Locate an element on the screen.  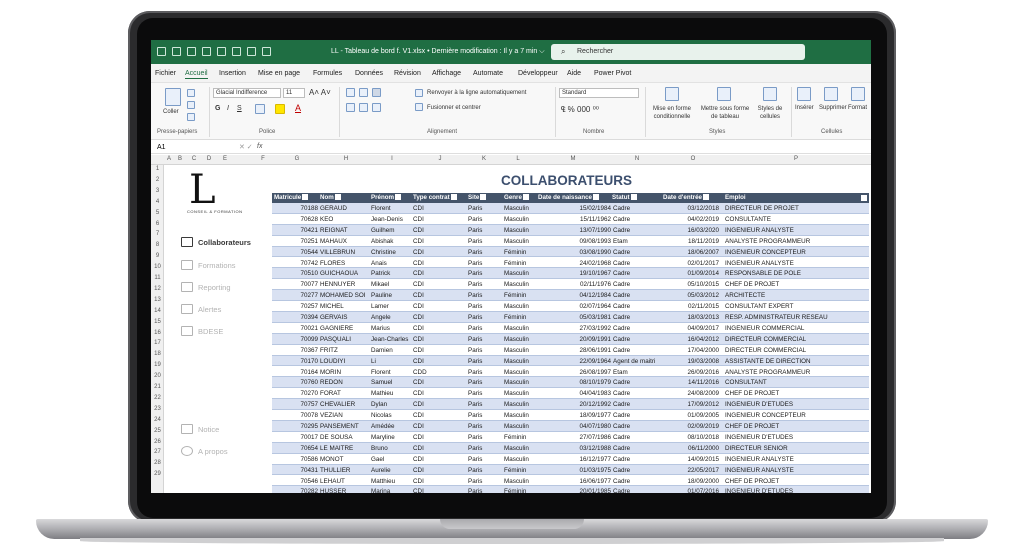
align-right-icon is located at coordinates (376, 107).